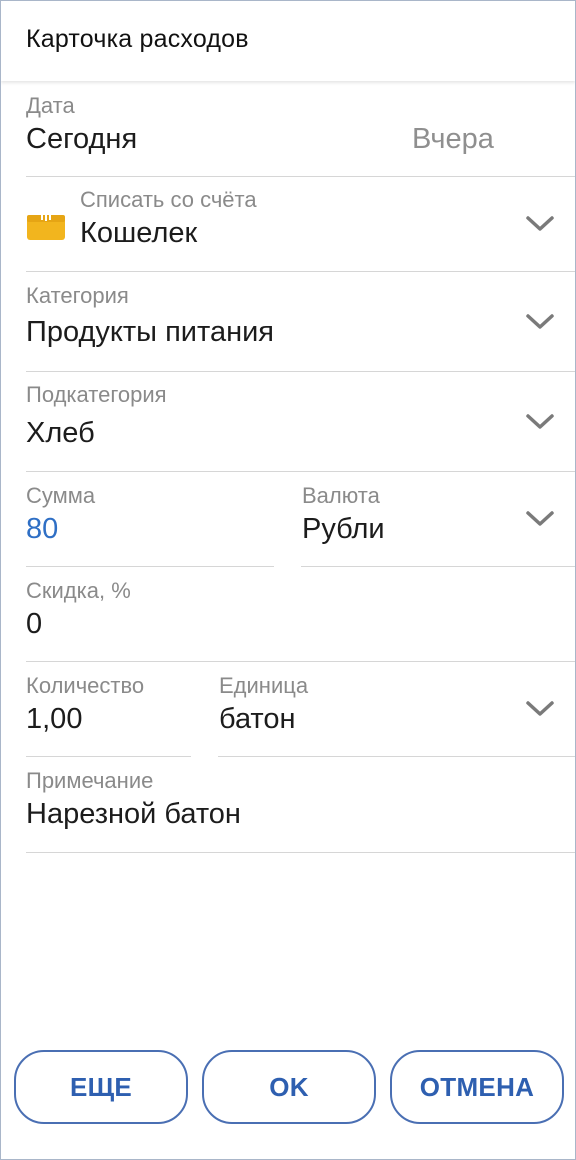 This screenshot has height=1160, width=576. What do you see at coordinates (77, 295) in the screenshot?
I see `category-label: Категория` at bounding box center [77, 295].